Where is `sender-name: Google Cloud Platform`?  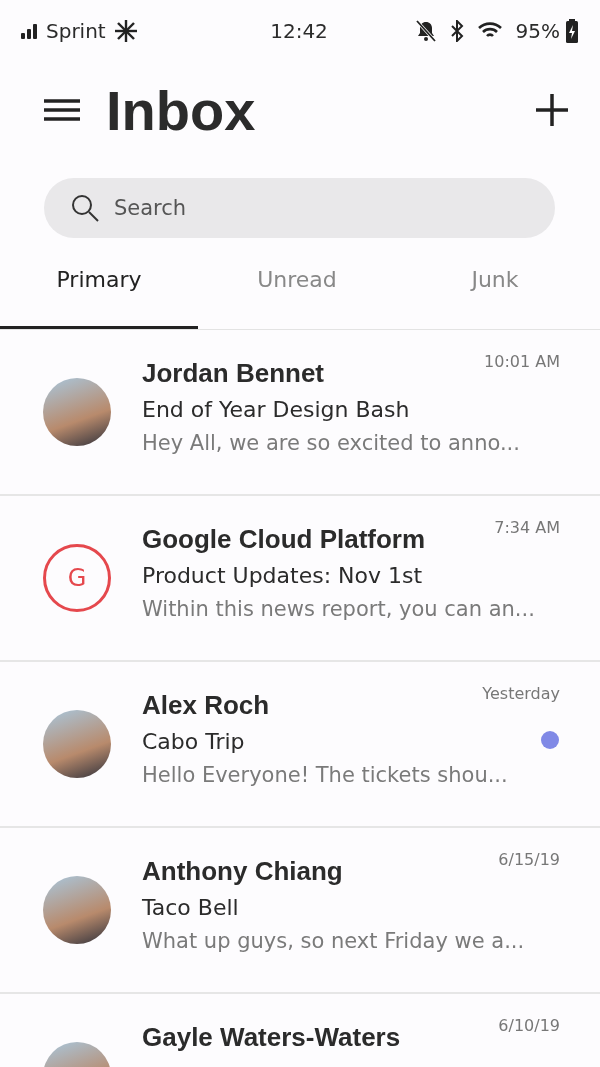 sender-name: Google Cloud Platform is located at coordinates (284, 539).